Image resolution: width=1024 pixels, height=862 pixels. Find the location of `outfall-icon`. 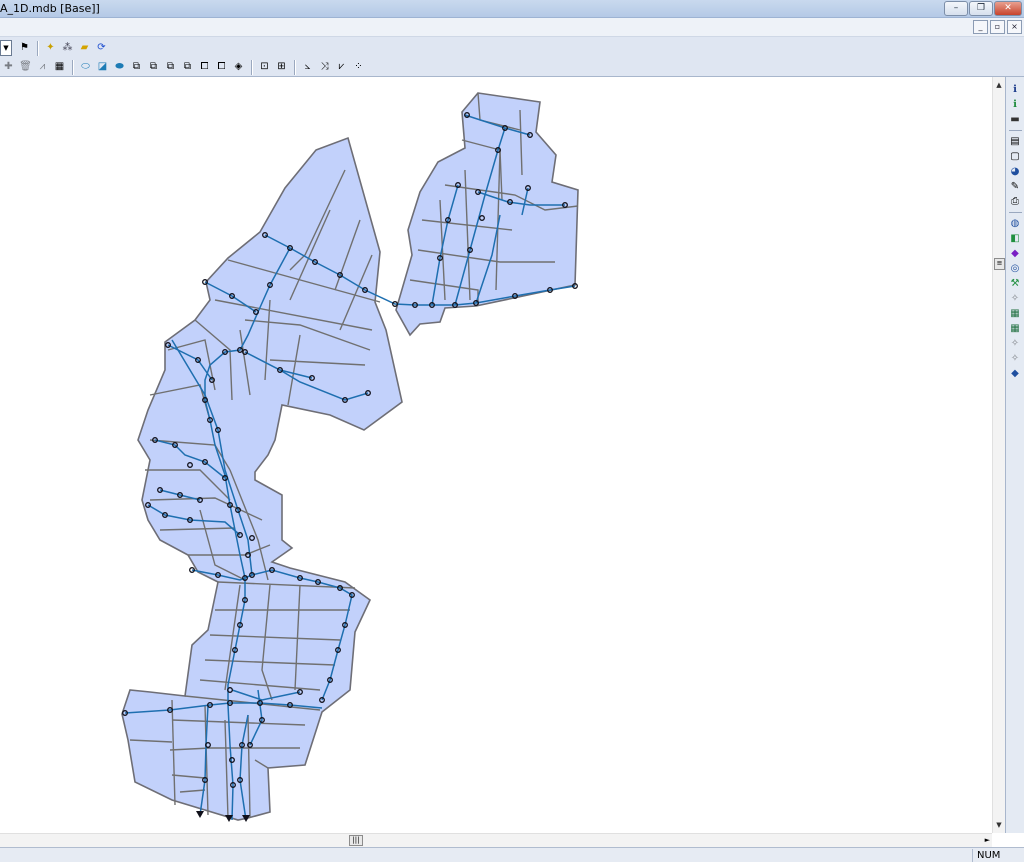

outfall-icon is located at coordinates (200, 814).